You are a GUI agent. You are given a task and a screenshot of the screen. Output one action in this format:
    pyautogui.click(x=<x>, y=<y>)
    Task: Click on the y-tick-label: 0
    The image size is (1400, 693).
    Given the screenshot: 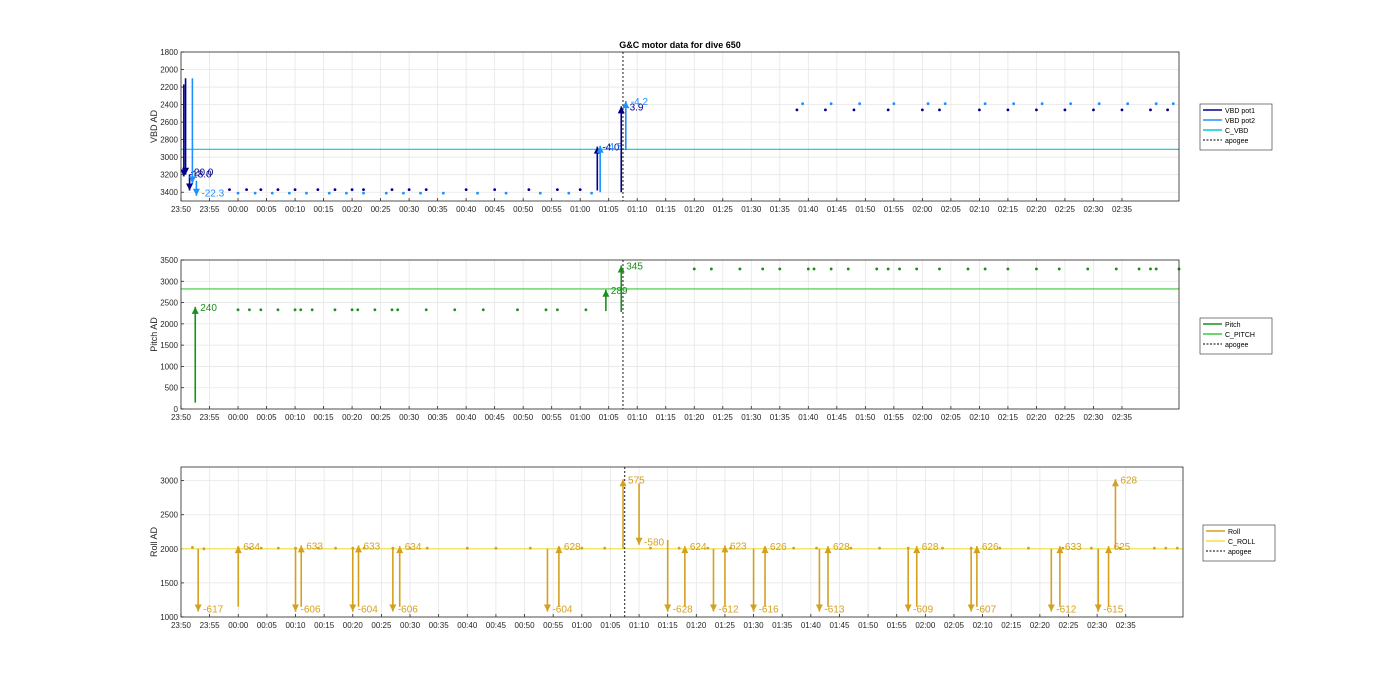 What is the action you would take?
    pyautogui.click(x=176, y=409)
    